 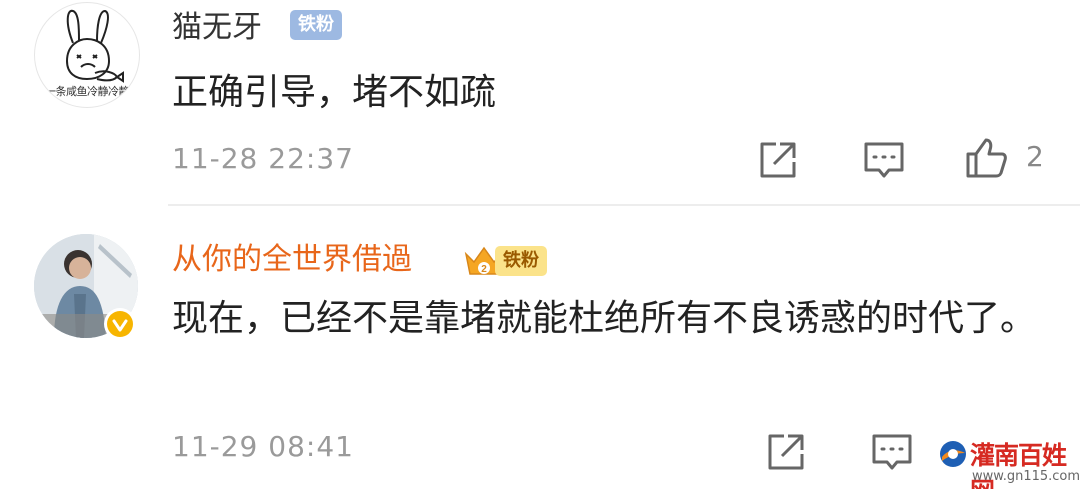 What do you see at coordinates (87, 91) in the screenshot?
I see `avatar-caption: 一条咸鱼冷静冷静` at bounding box center [87, 91].